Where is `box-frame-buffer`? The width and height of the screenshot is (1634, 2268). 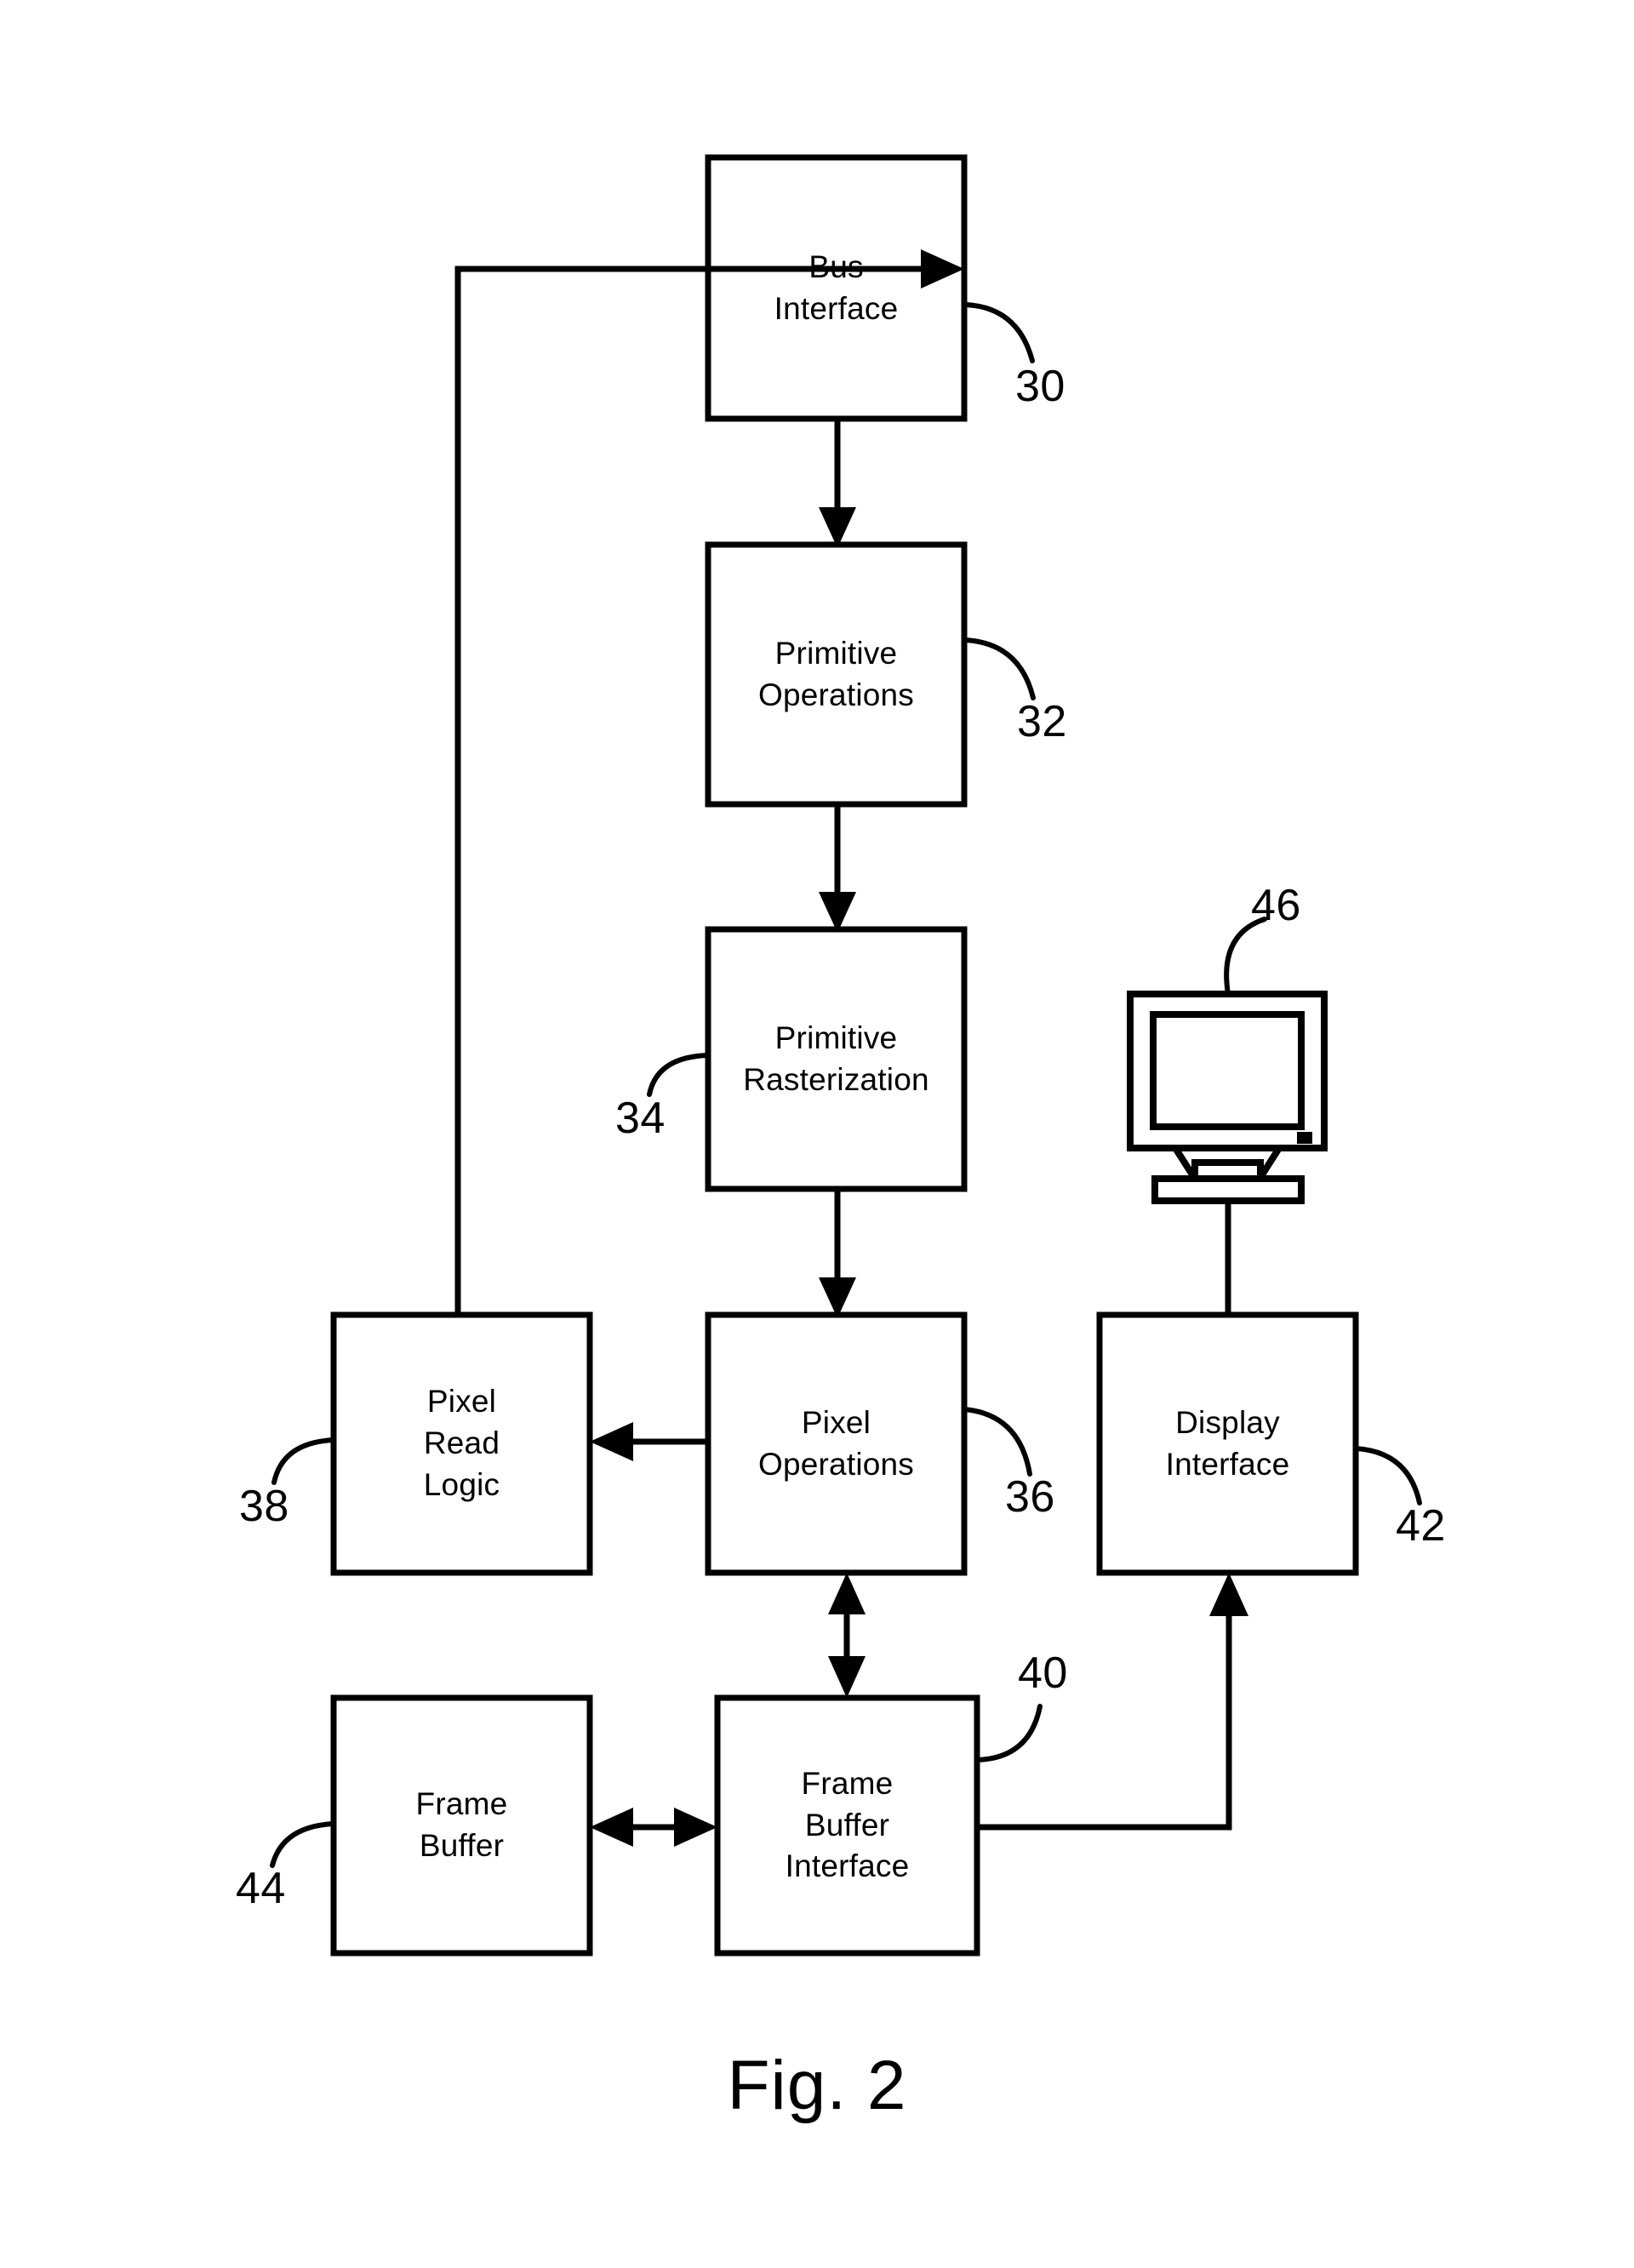
box-frame-buffer is located at coordinates (462, 1825).